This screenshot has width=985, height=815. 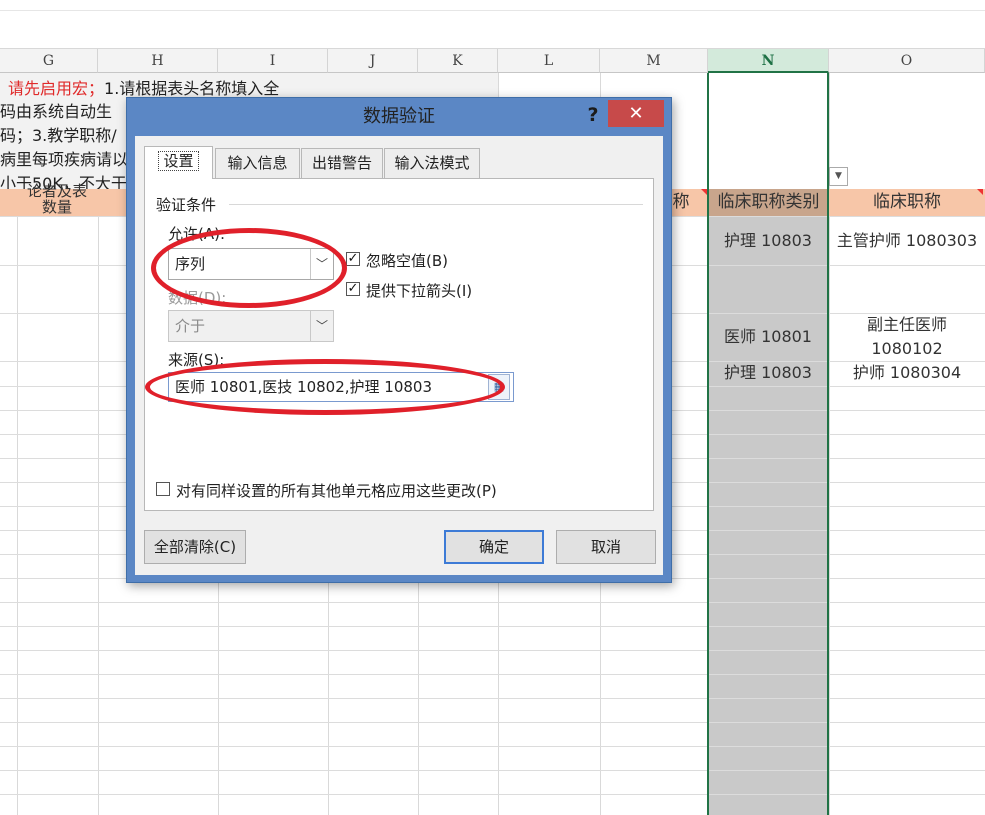 What do you see at coordinates (436, 204) in the screenshot?
I see `section-divider` at bounding box center [436, 204].